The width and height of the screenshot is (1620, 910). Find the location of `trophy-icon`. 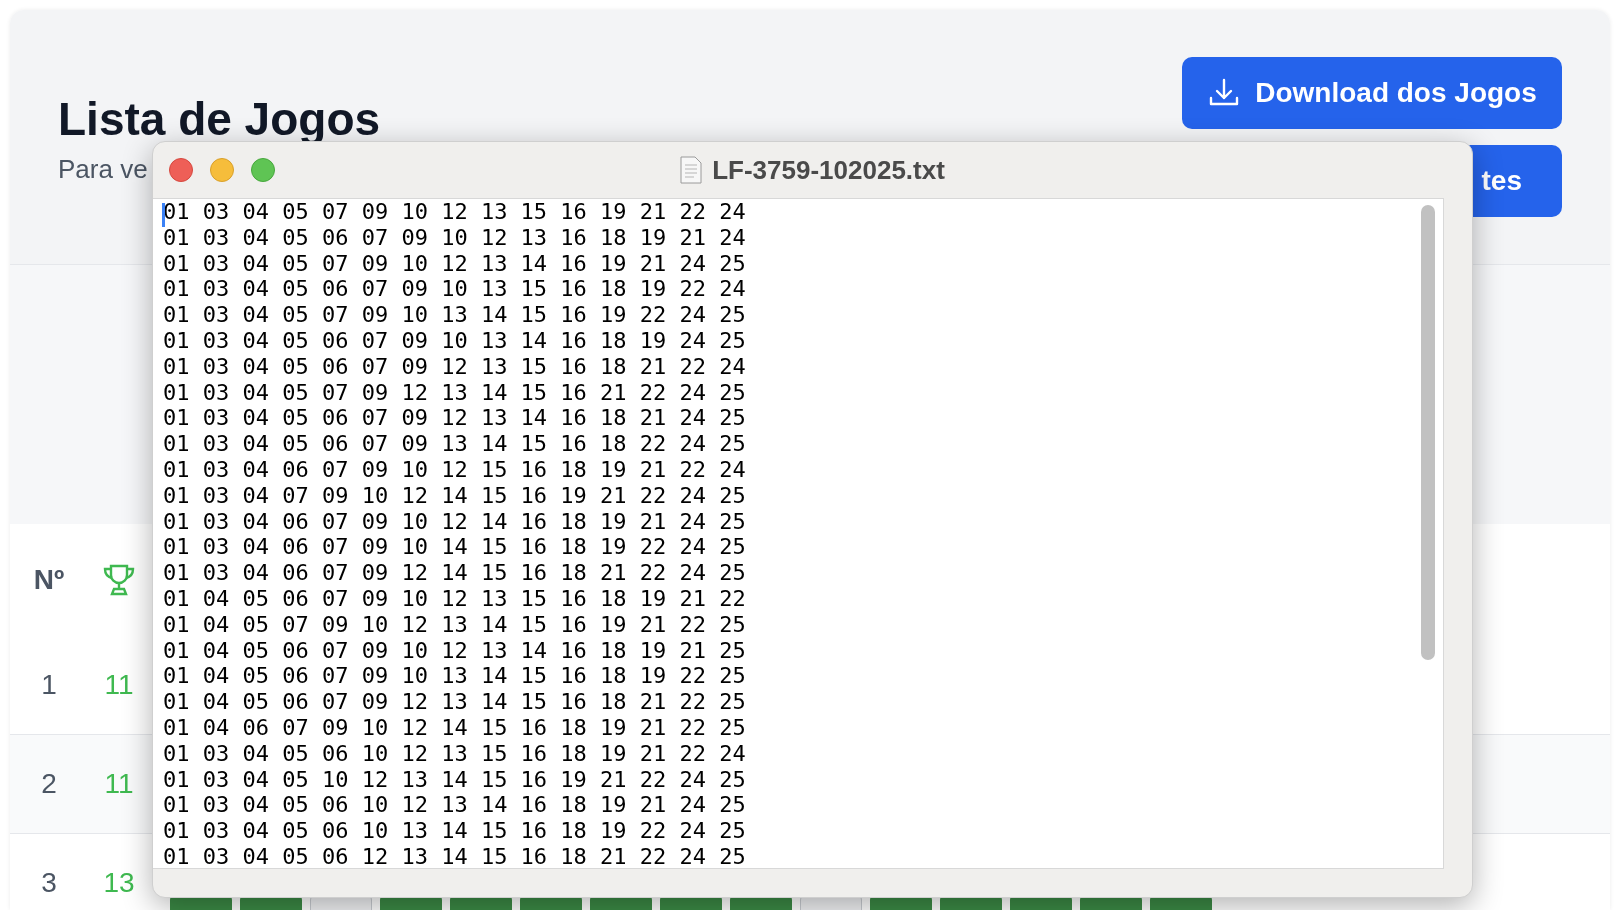

trophy-icon is located at coordinates (119, 580).